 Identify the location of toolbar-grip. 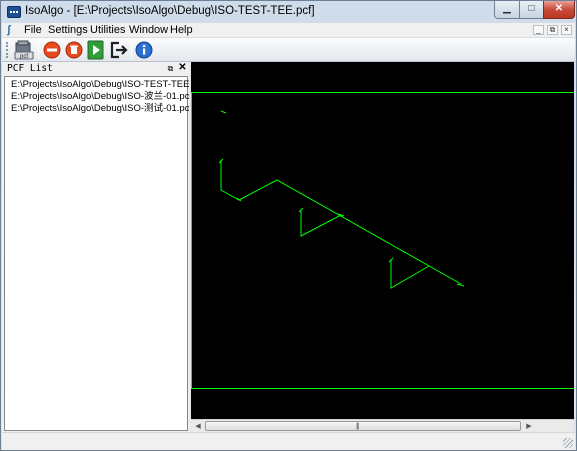
(7, 50).